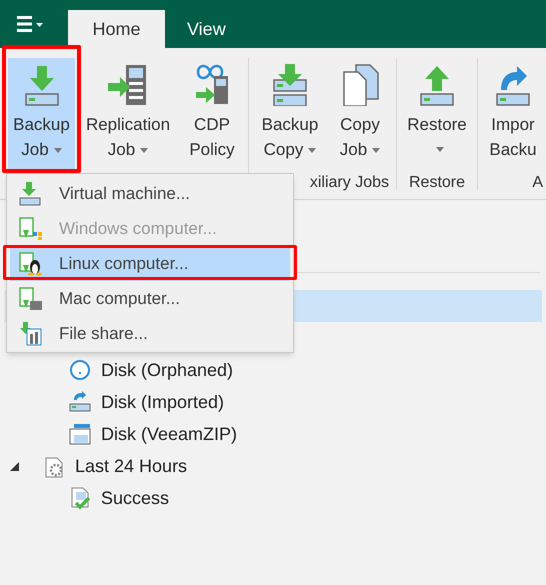 The image size is (546, 585). I want to click on group-label: A, so click(537, 183).